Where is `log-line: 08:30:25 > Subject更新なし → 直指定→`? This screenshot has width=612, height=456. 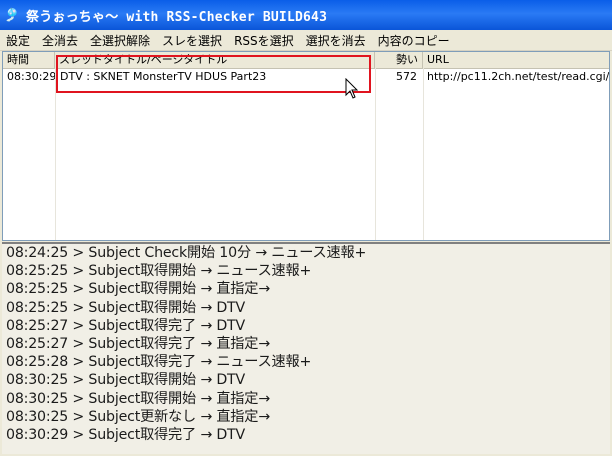
log-line: 08:30:25 > Subject更新なし → 直指定→ is located at coordinates (138, 416).